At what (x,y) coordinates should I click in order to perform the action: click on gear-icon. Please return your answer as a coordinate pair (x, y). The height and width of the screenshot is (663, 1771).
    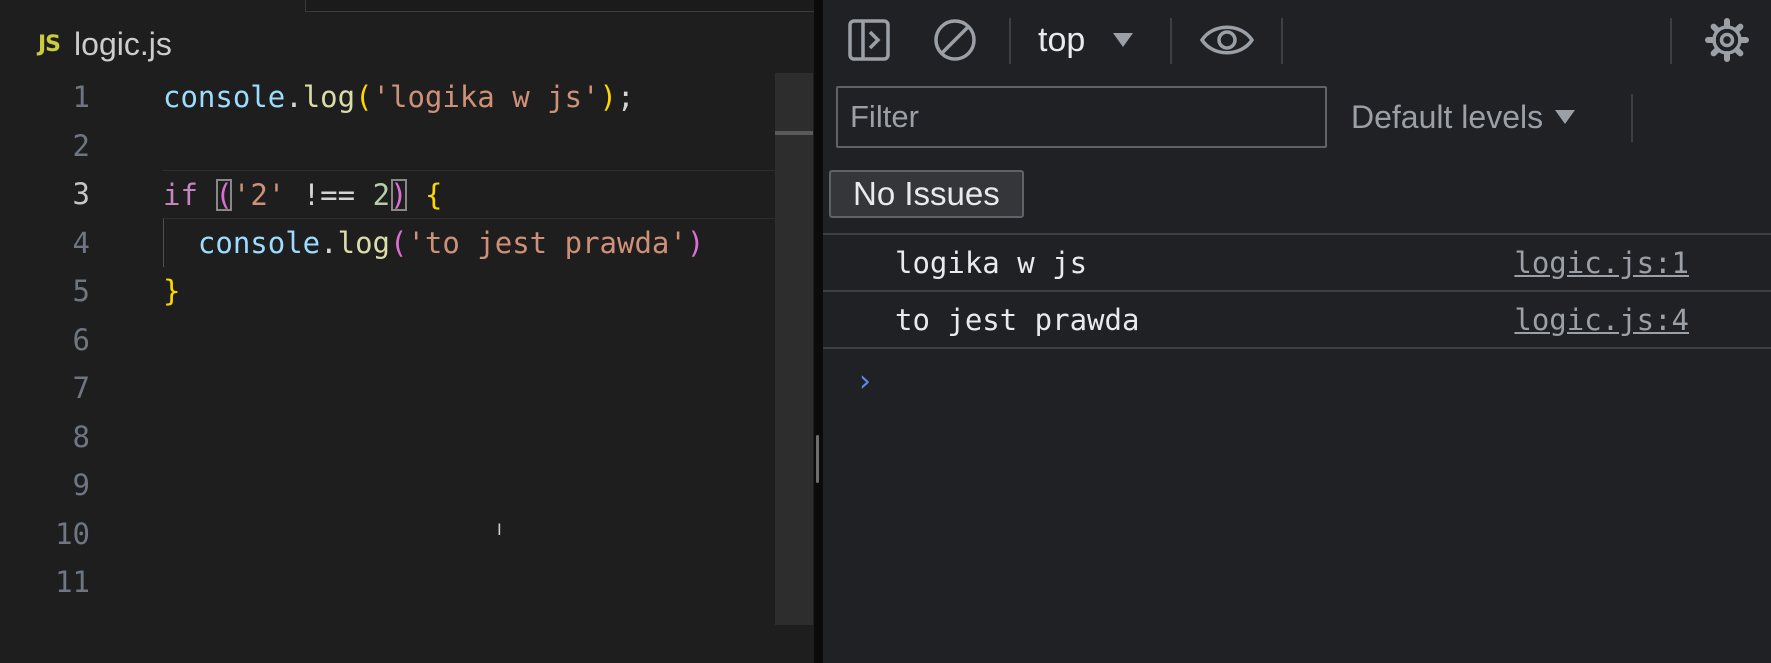
    Looking at the image, I should click on (1727, 40).